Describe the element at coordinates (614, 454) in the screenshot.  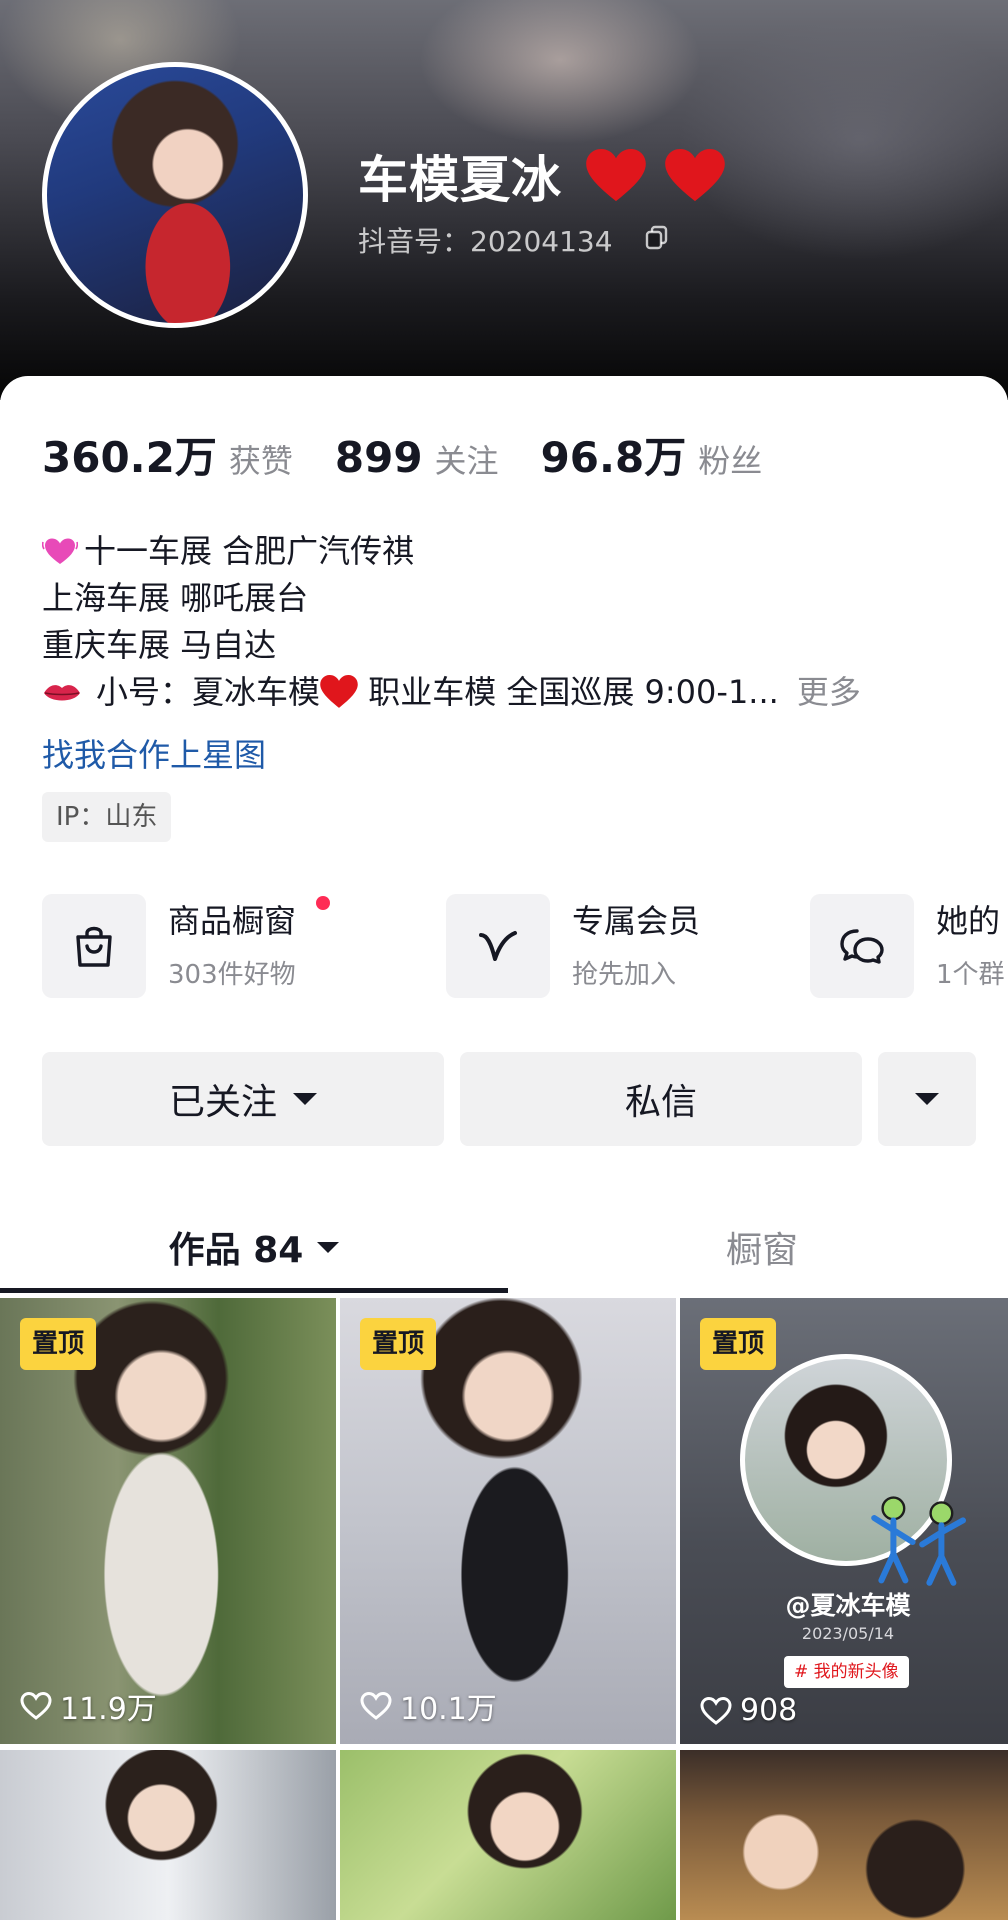
I see `followers-count: 96.8万` at that location.